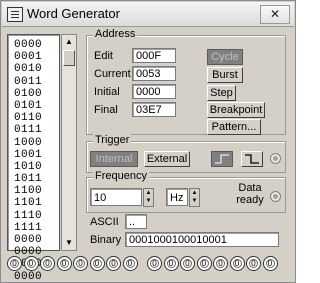  Describe the element at coordinates (104, 222) in the screenshot. I see `ascii-label: ASCII` at that location.